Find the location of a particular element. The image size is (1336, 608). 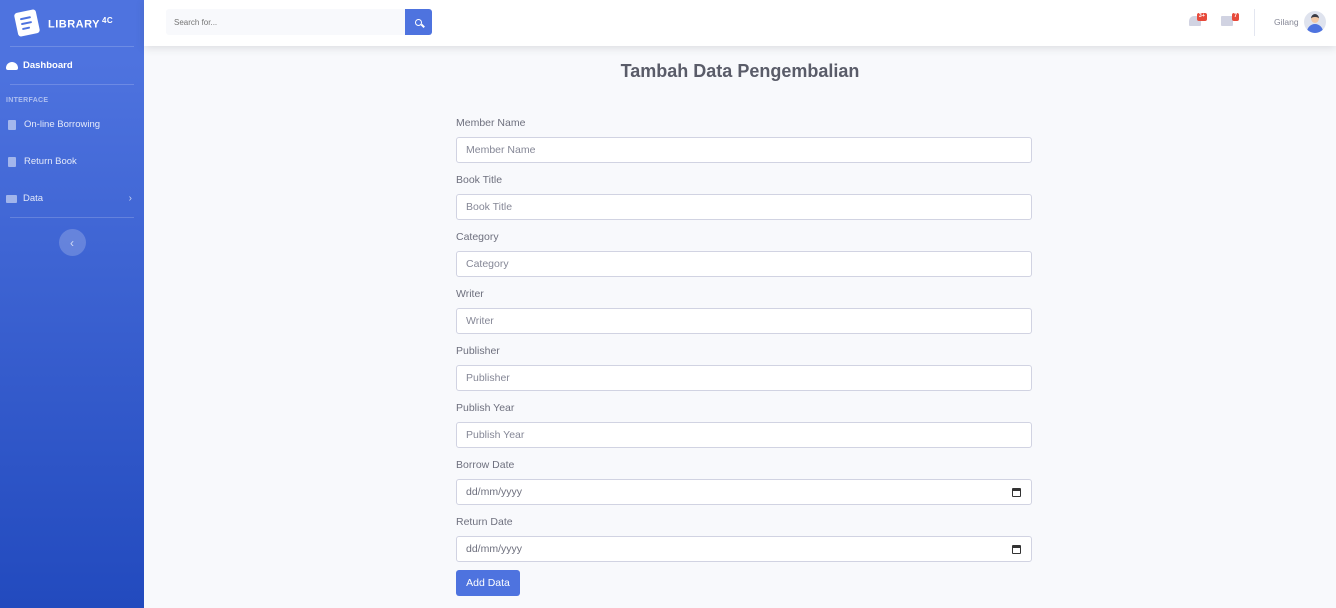

writer-input: Writer is located at coordinates (744, 321).